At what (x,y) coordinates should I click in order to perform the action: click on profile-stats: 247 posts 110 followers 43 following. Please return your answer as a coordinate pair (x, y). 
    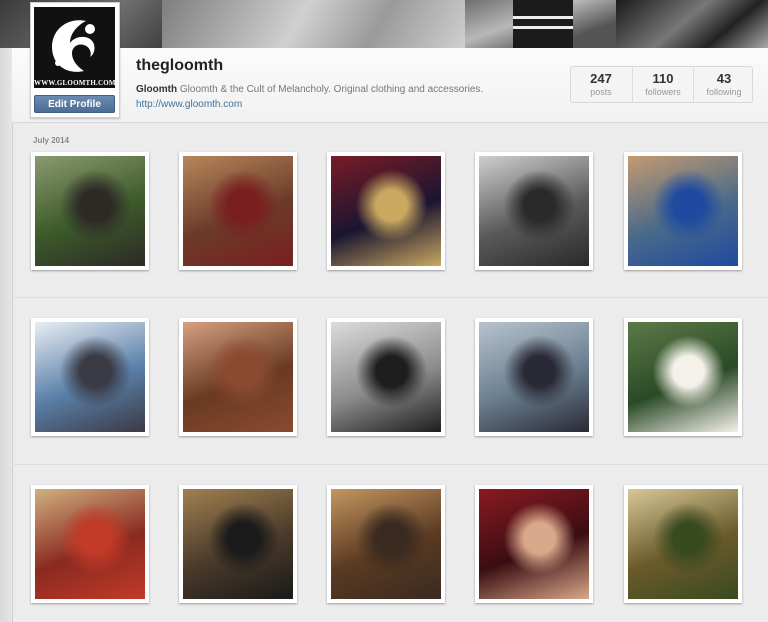
    Looking at the image, I should click on (661, 84).